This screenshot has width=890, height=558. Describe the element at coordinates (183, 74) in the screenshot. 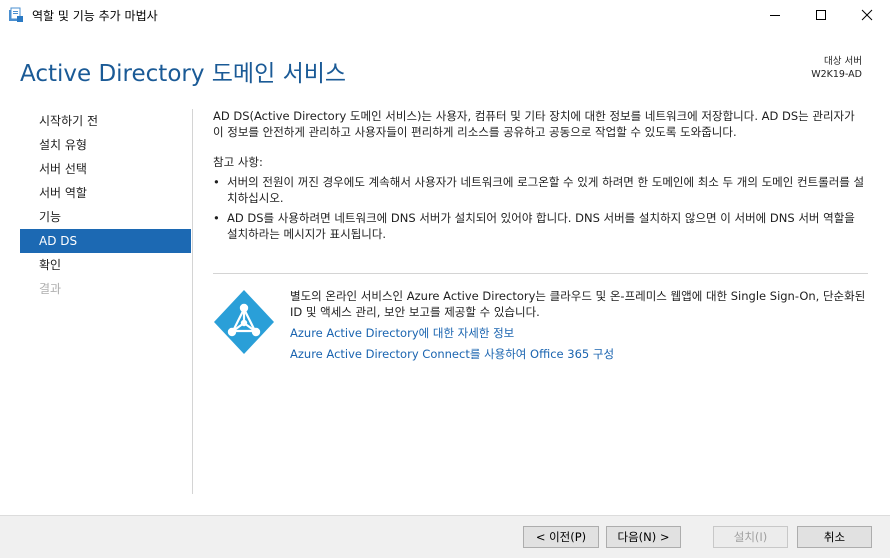

I see `page-title: Active Directory 도메인 서비스` at that location.